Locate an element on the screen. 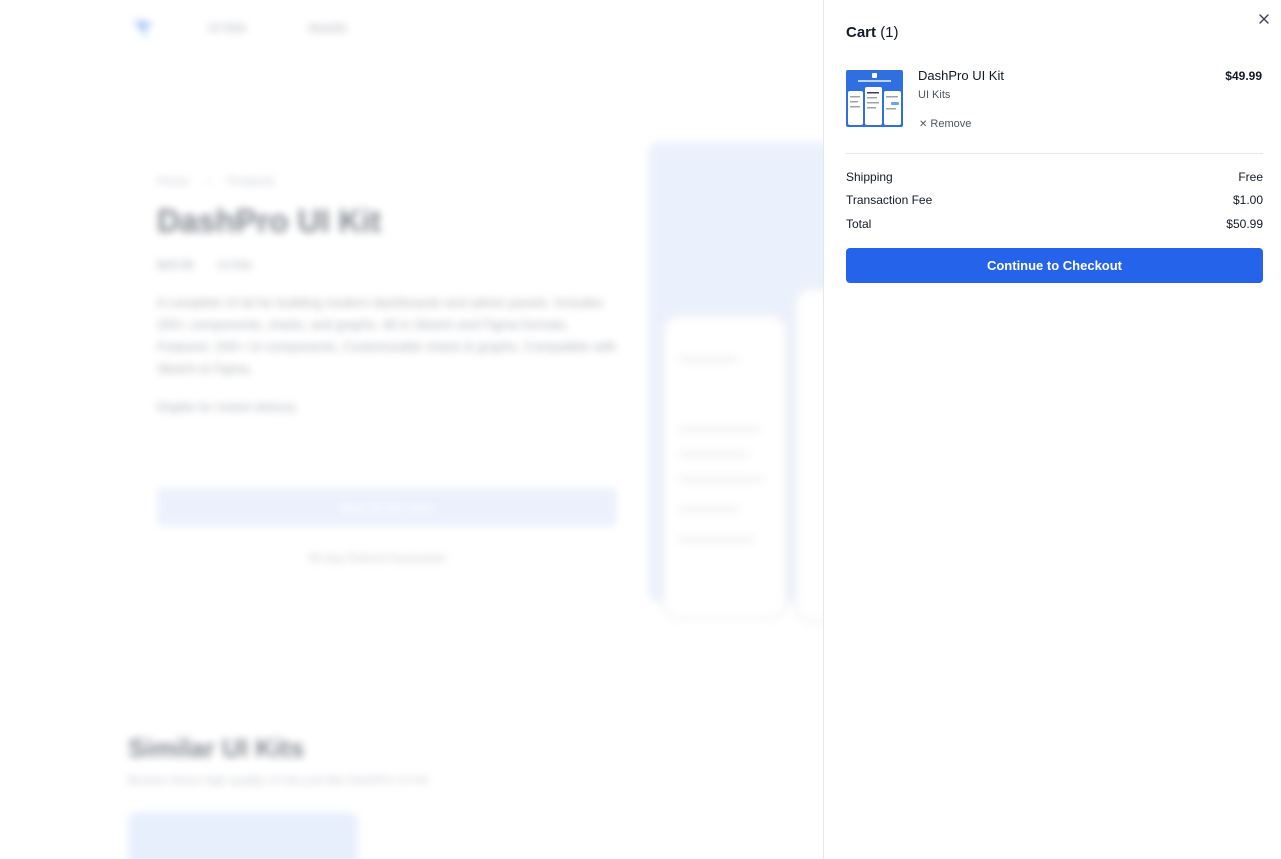 The height and width of the screenshot is (859, 1281). cart-item-category: UI Kits is located at coordinates (934, 95).